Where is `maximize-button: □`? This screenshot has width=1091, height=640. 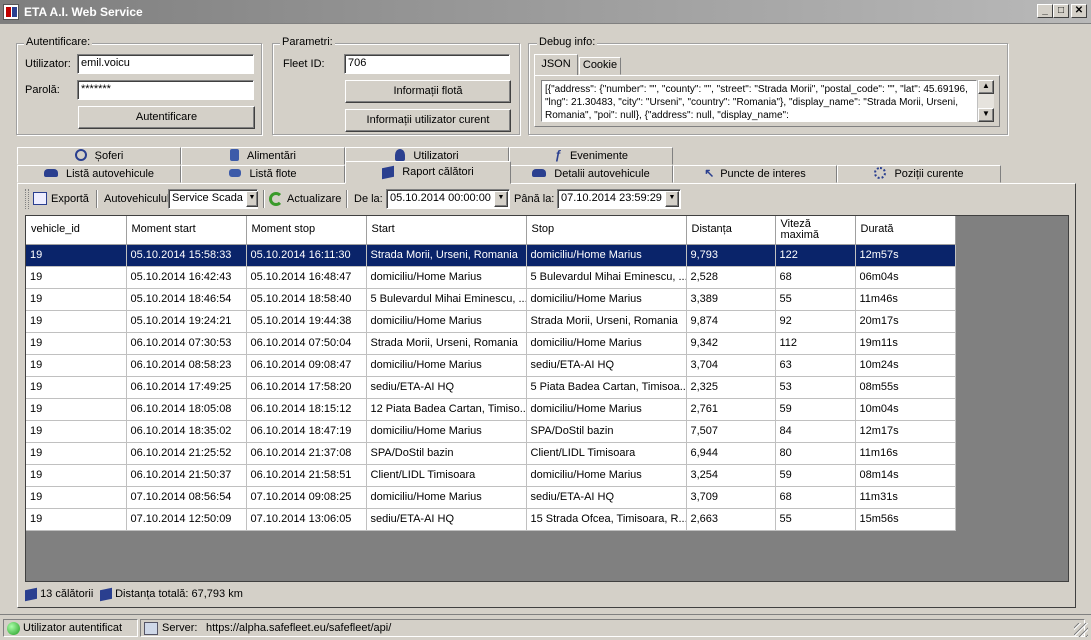
maximize-button: □ is located at coordinates (1061, 11).